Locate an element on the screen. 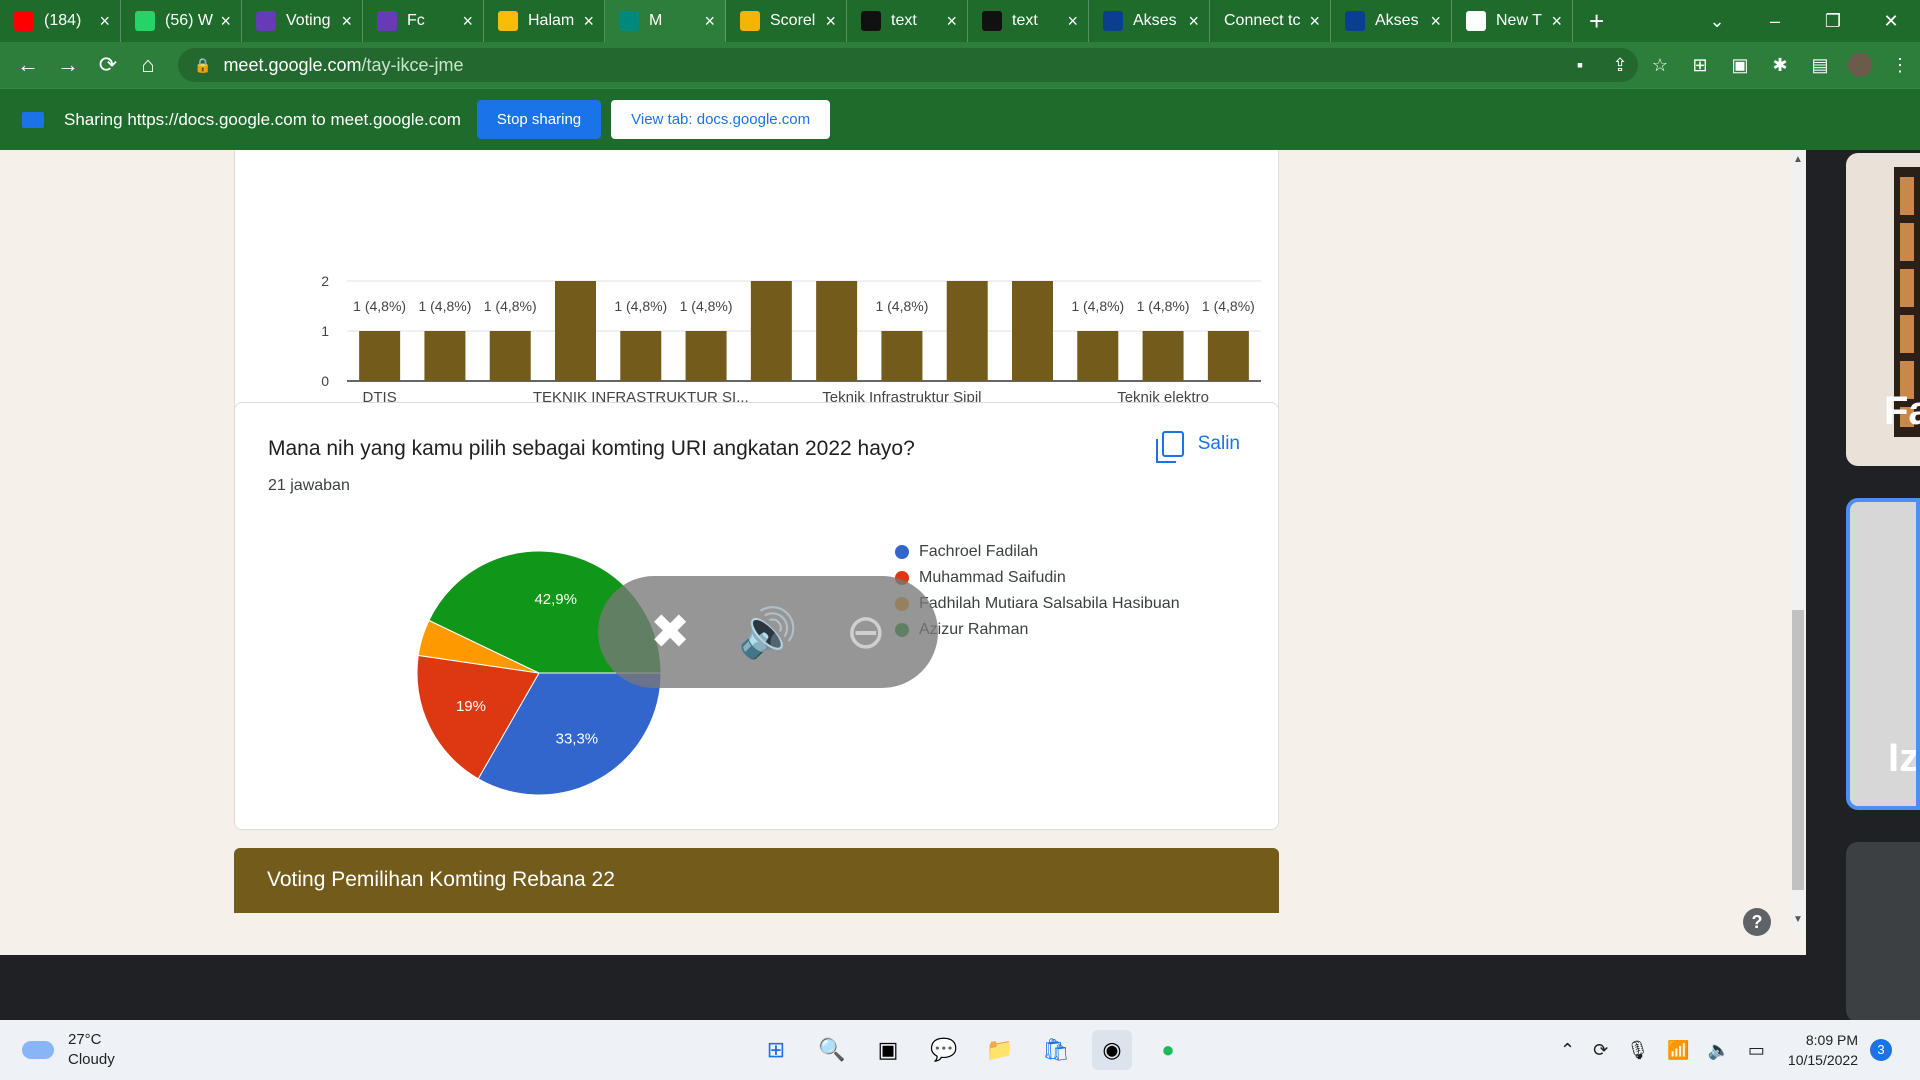 This screenshot has height=1080, width=1920. back-icon: ← is located at coordinates (28, 65).